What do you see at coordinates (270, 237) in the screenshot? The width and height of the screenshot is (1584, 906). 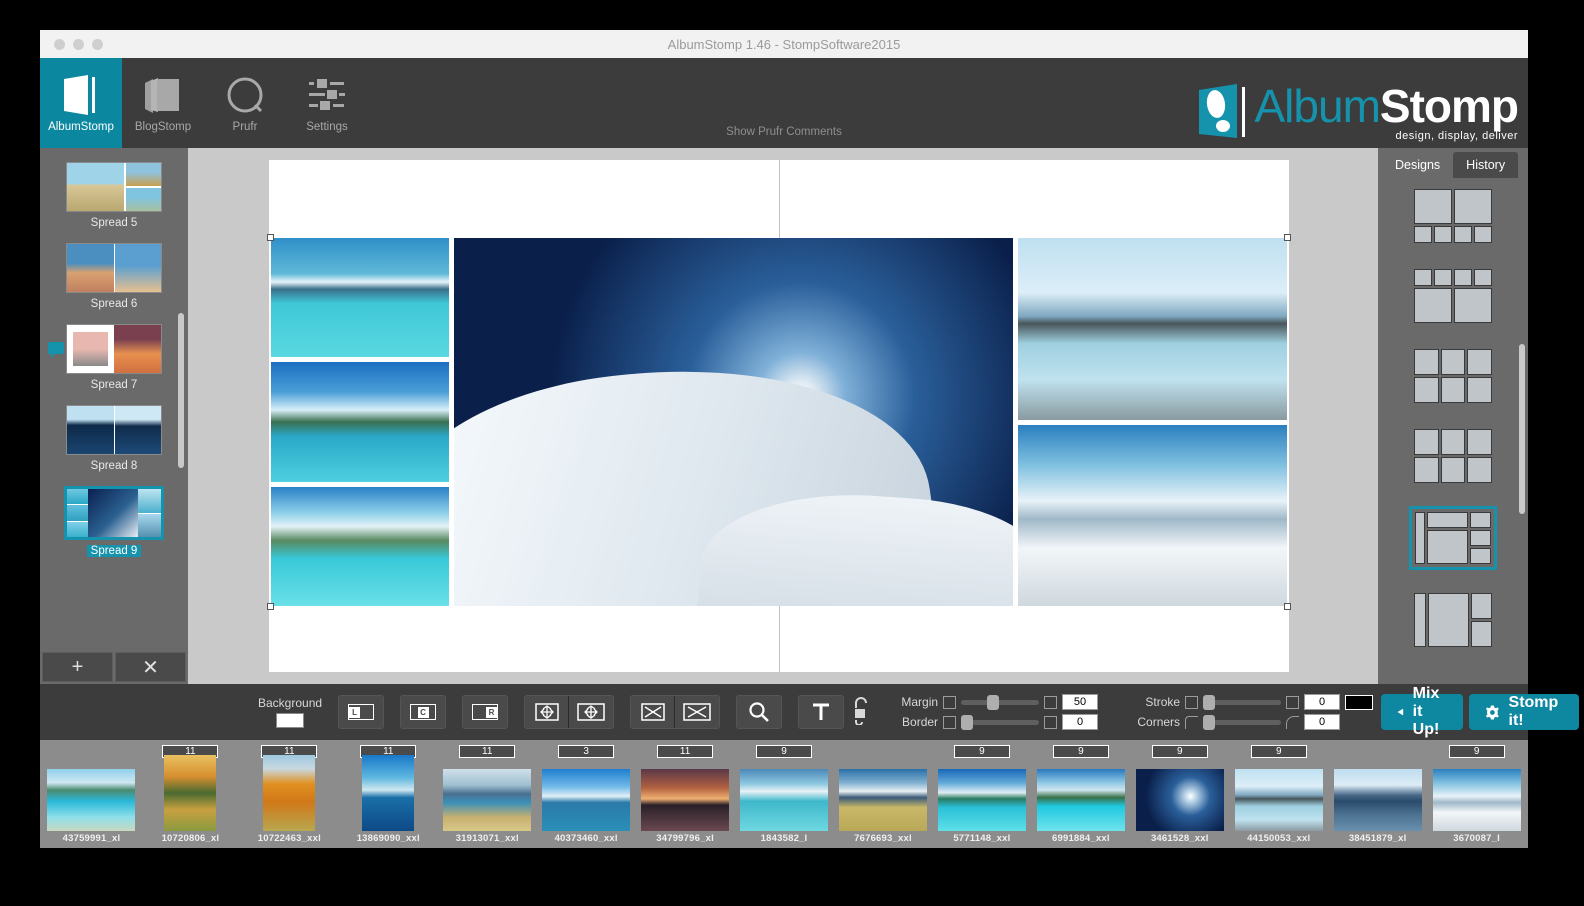 I see `selection-handle-tl` at bounding box center [270, 237].